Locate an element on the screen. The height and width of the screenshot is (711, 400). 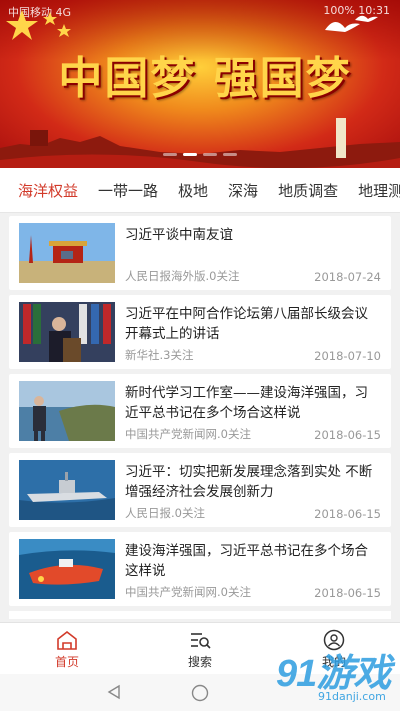
home-circle-icon is located at coordinates (200, 693).